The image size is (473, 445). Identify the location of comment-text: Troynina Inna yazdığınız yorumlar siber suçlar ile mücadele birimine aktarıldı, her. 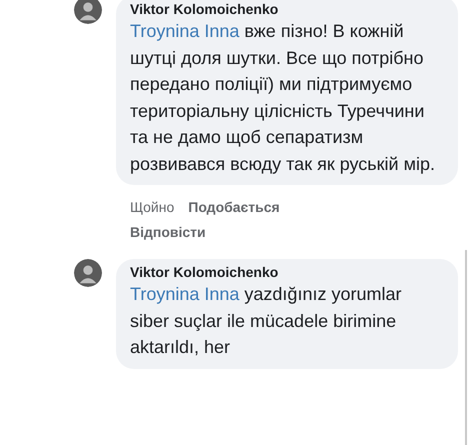
(266, 321).